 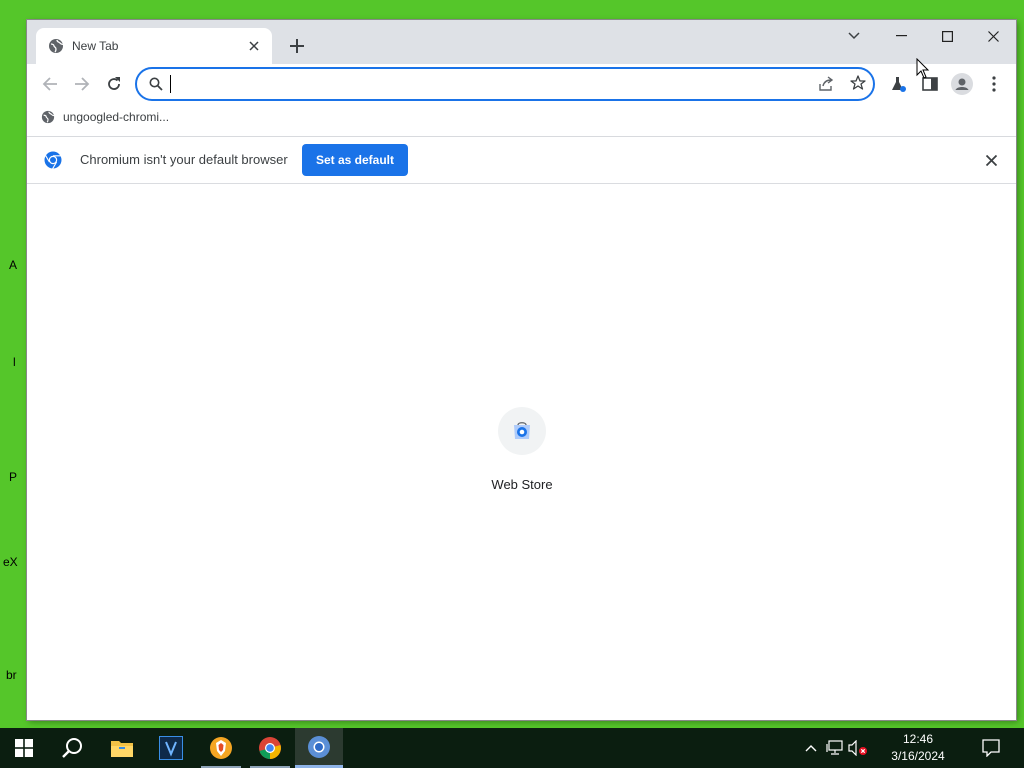 I want to click on maximize-icon, so click(x=947, y=36).